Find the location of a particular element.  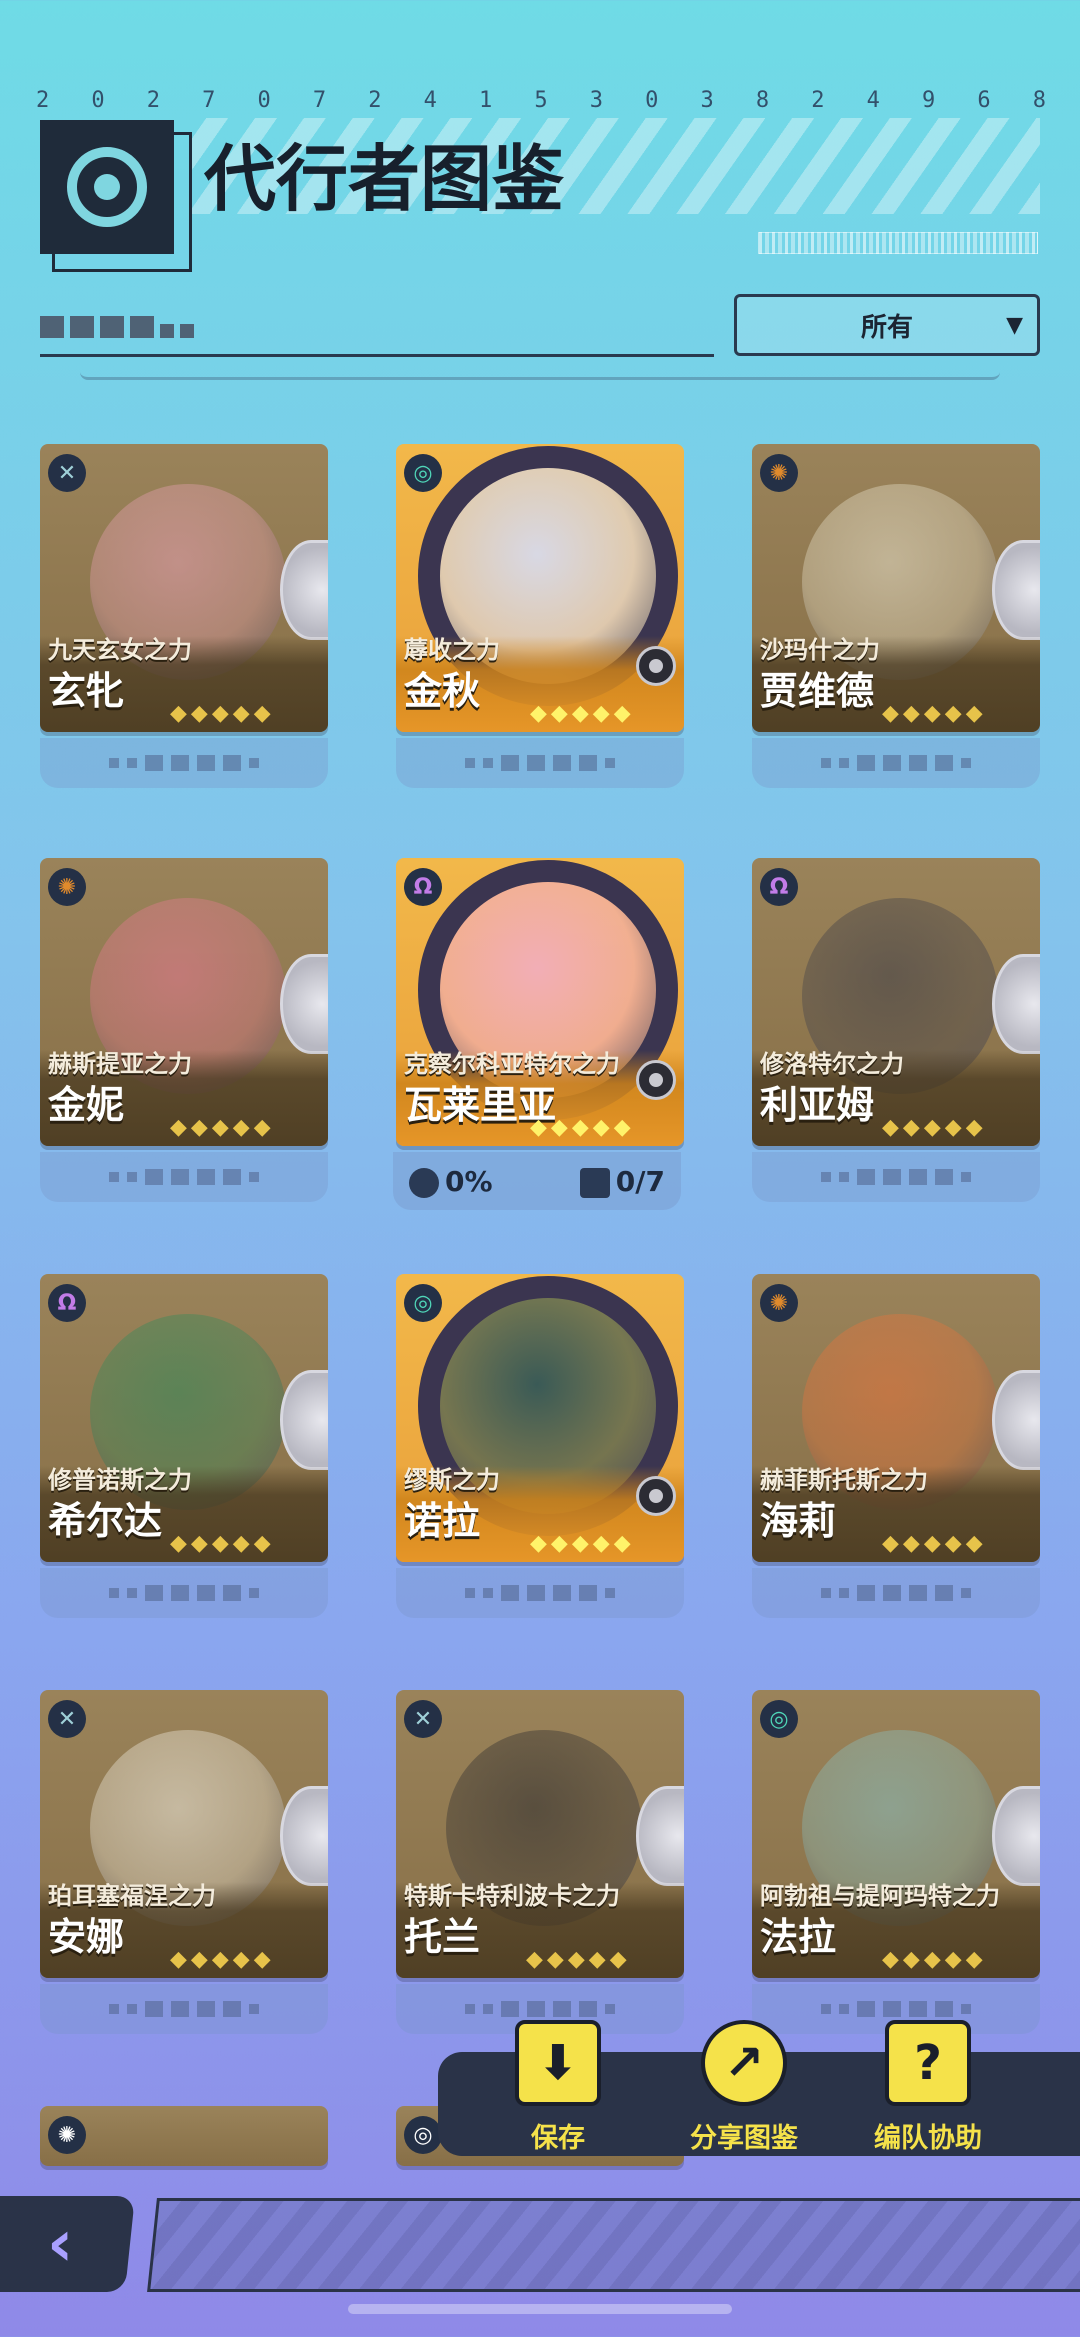

agent-card: Ω 克察尔科亚特尔之力 瓦莱里亚 ◆ ◆ ◆ ◆ ◆ is located at coordinates (540, 1002).